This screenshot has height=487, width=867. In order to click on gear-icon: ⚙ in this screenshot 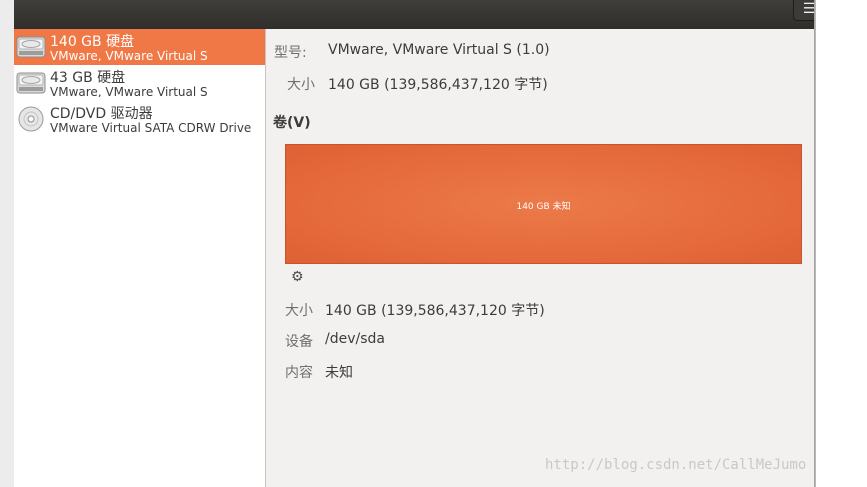, I will do `click(297, 277)`.